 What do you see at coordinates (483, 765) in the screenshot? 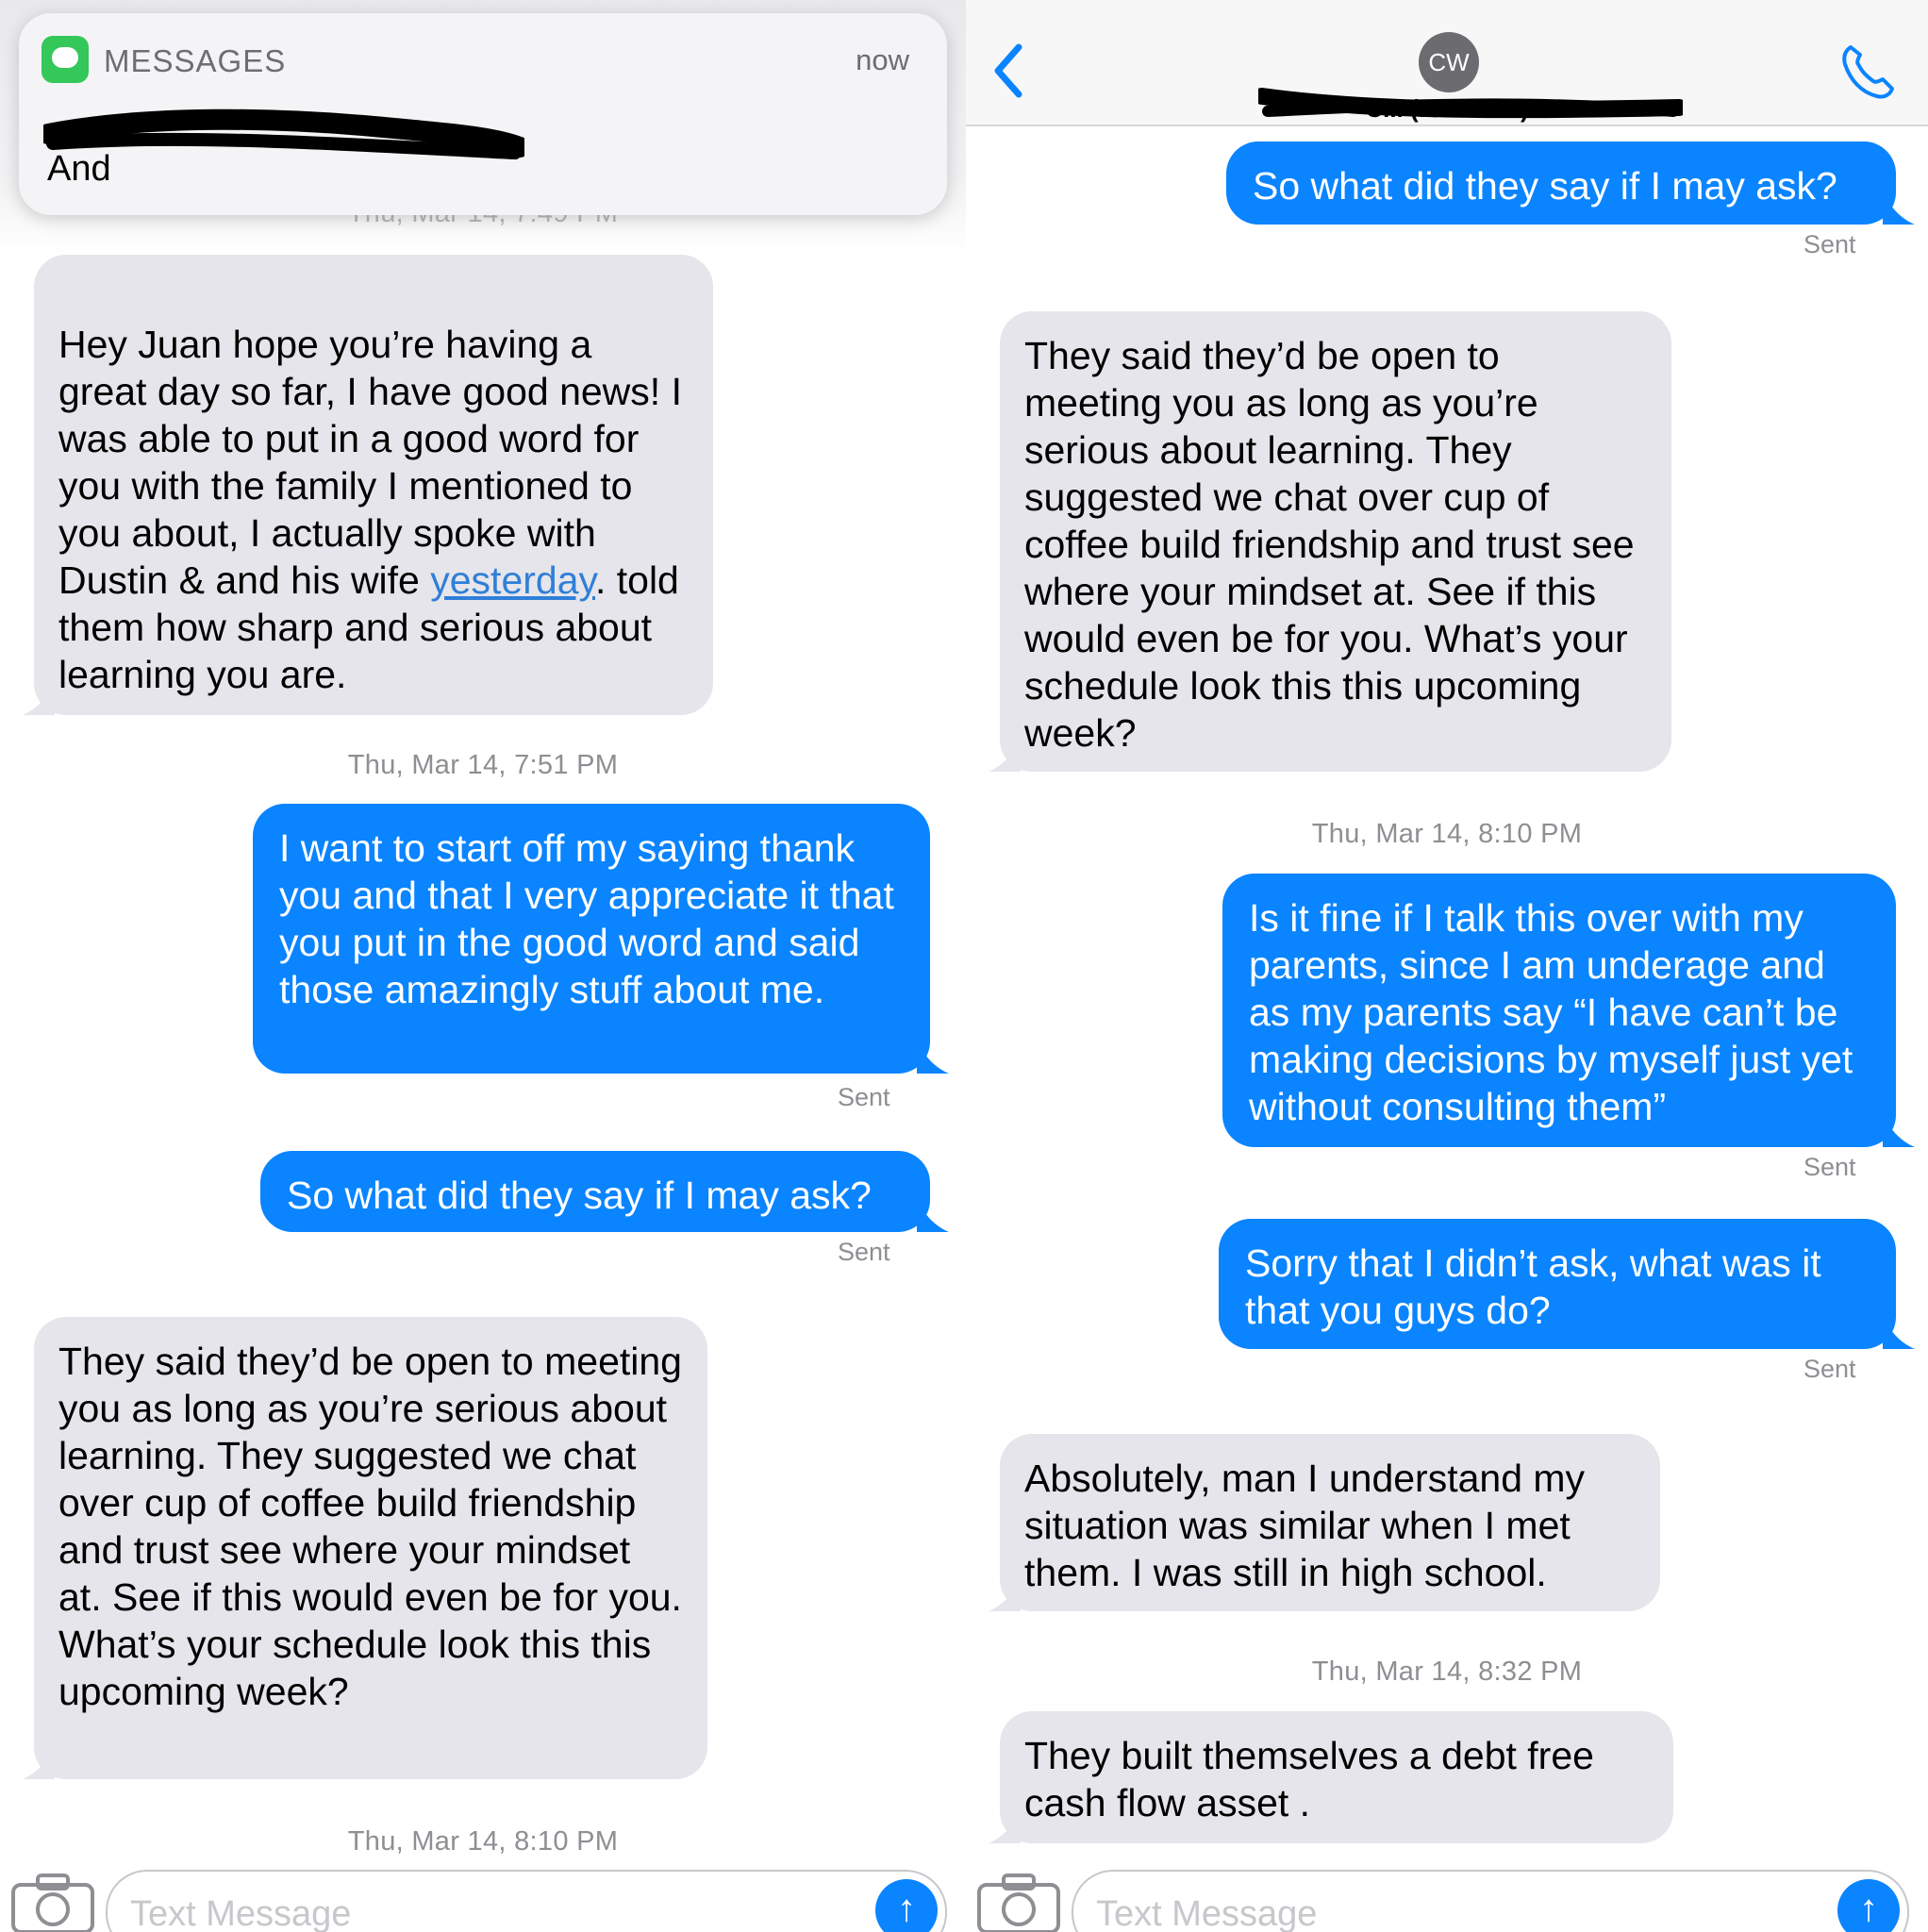
I see `timestamp: Thu, Mar 14, 7:51 PM` at bounding box center [483, 765].